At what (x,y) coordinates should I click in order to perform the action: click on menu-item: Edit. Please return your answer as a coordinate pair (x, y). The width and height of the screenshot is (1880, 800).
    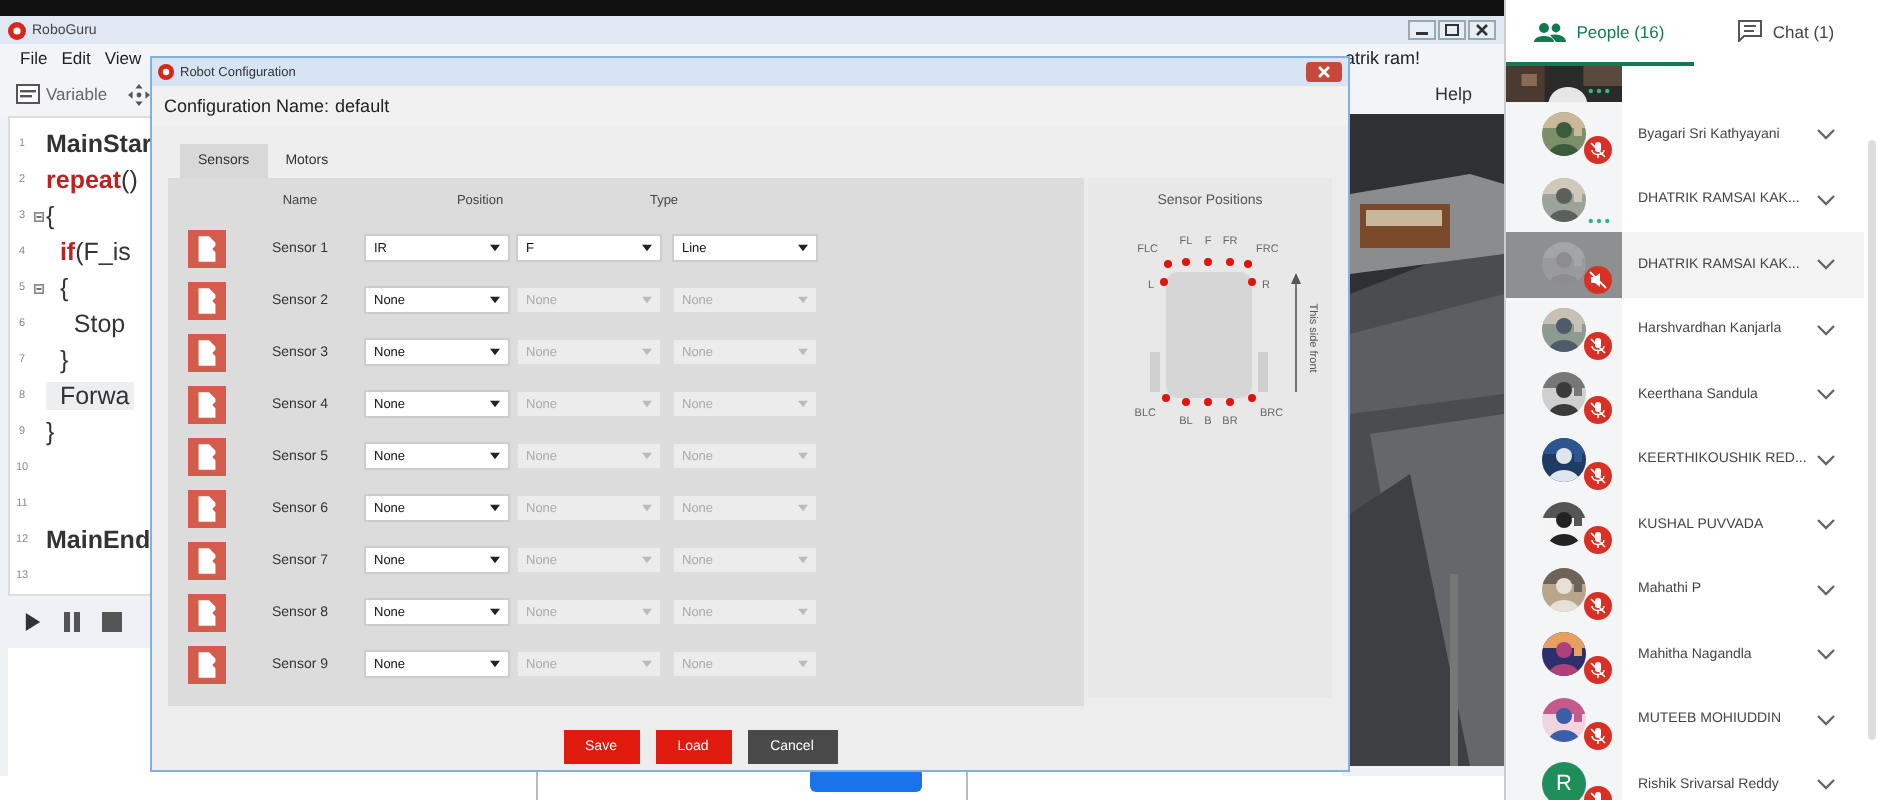
    Looking at the image, I should click on (76, 58).